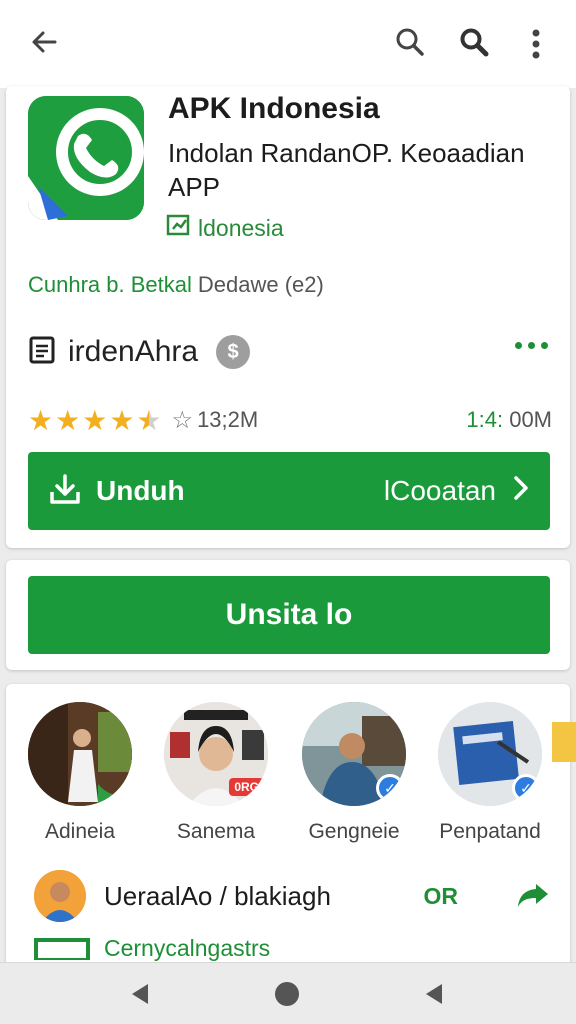  I want to click on download-button: Unduh lCooatan, so click(289, 491).